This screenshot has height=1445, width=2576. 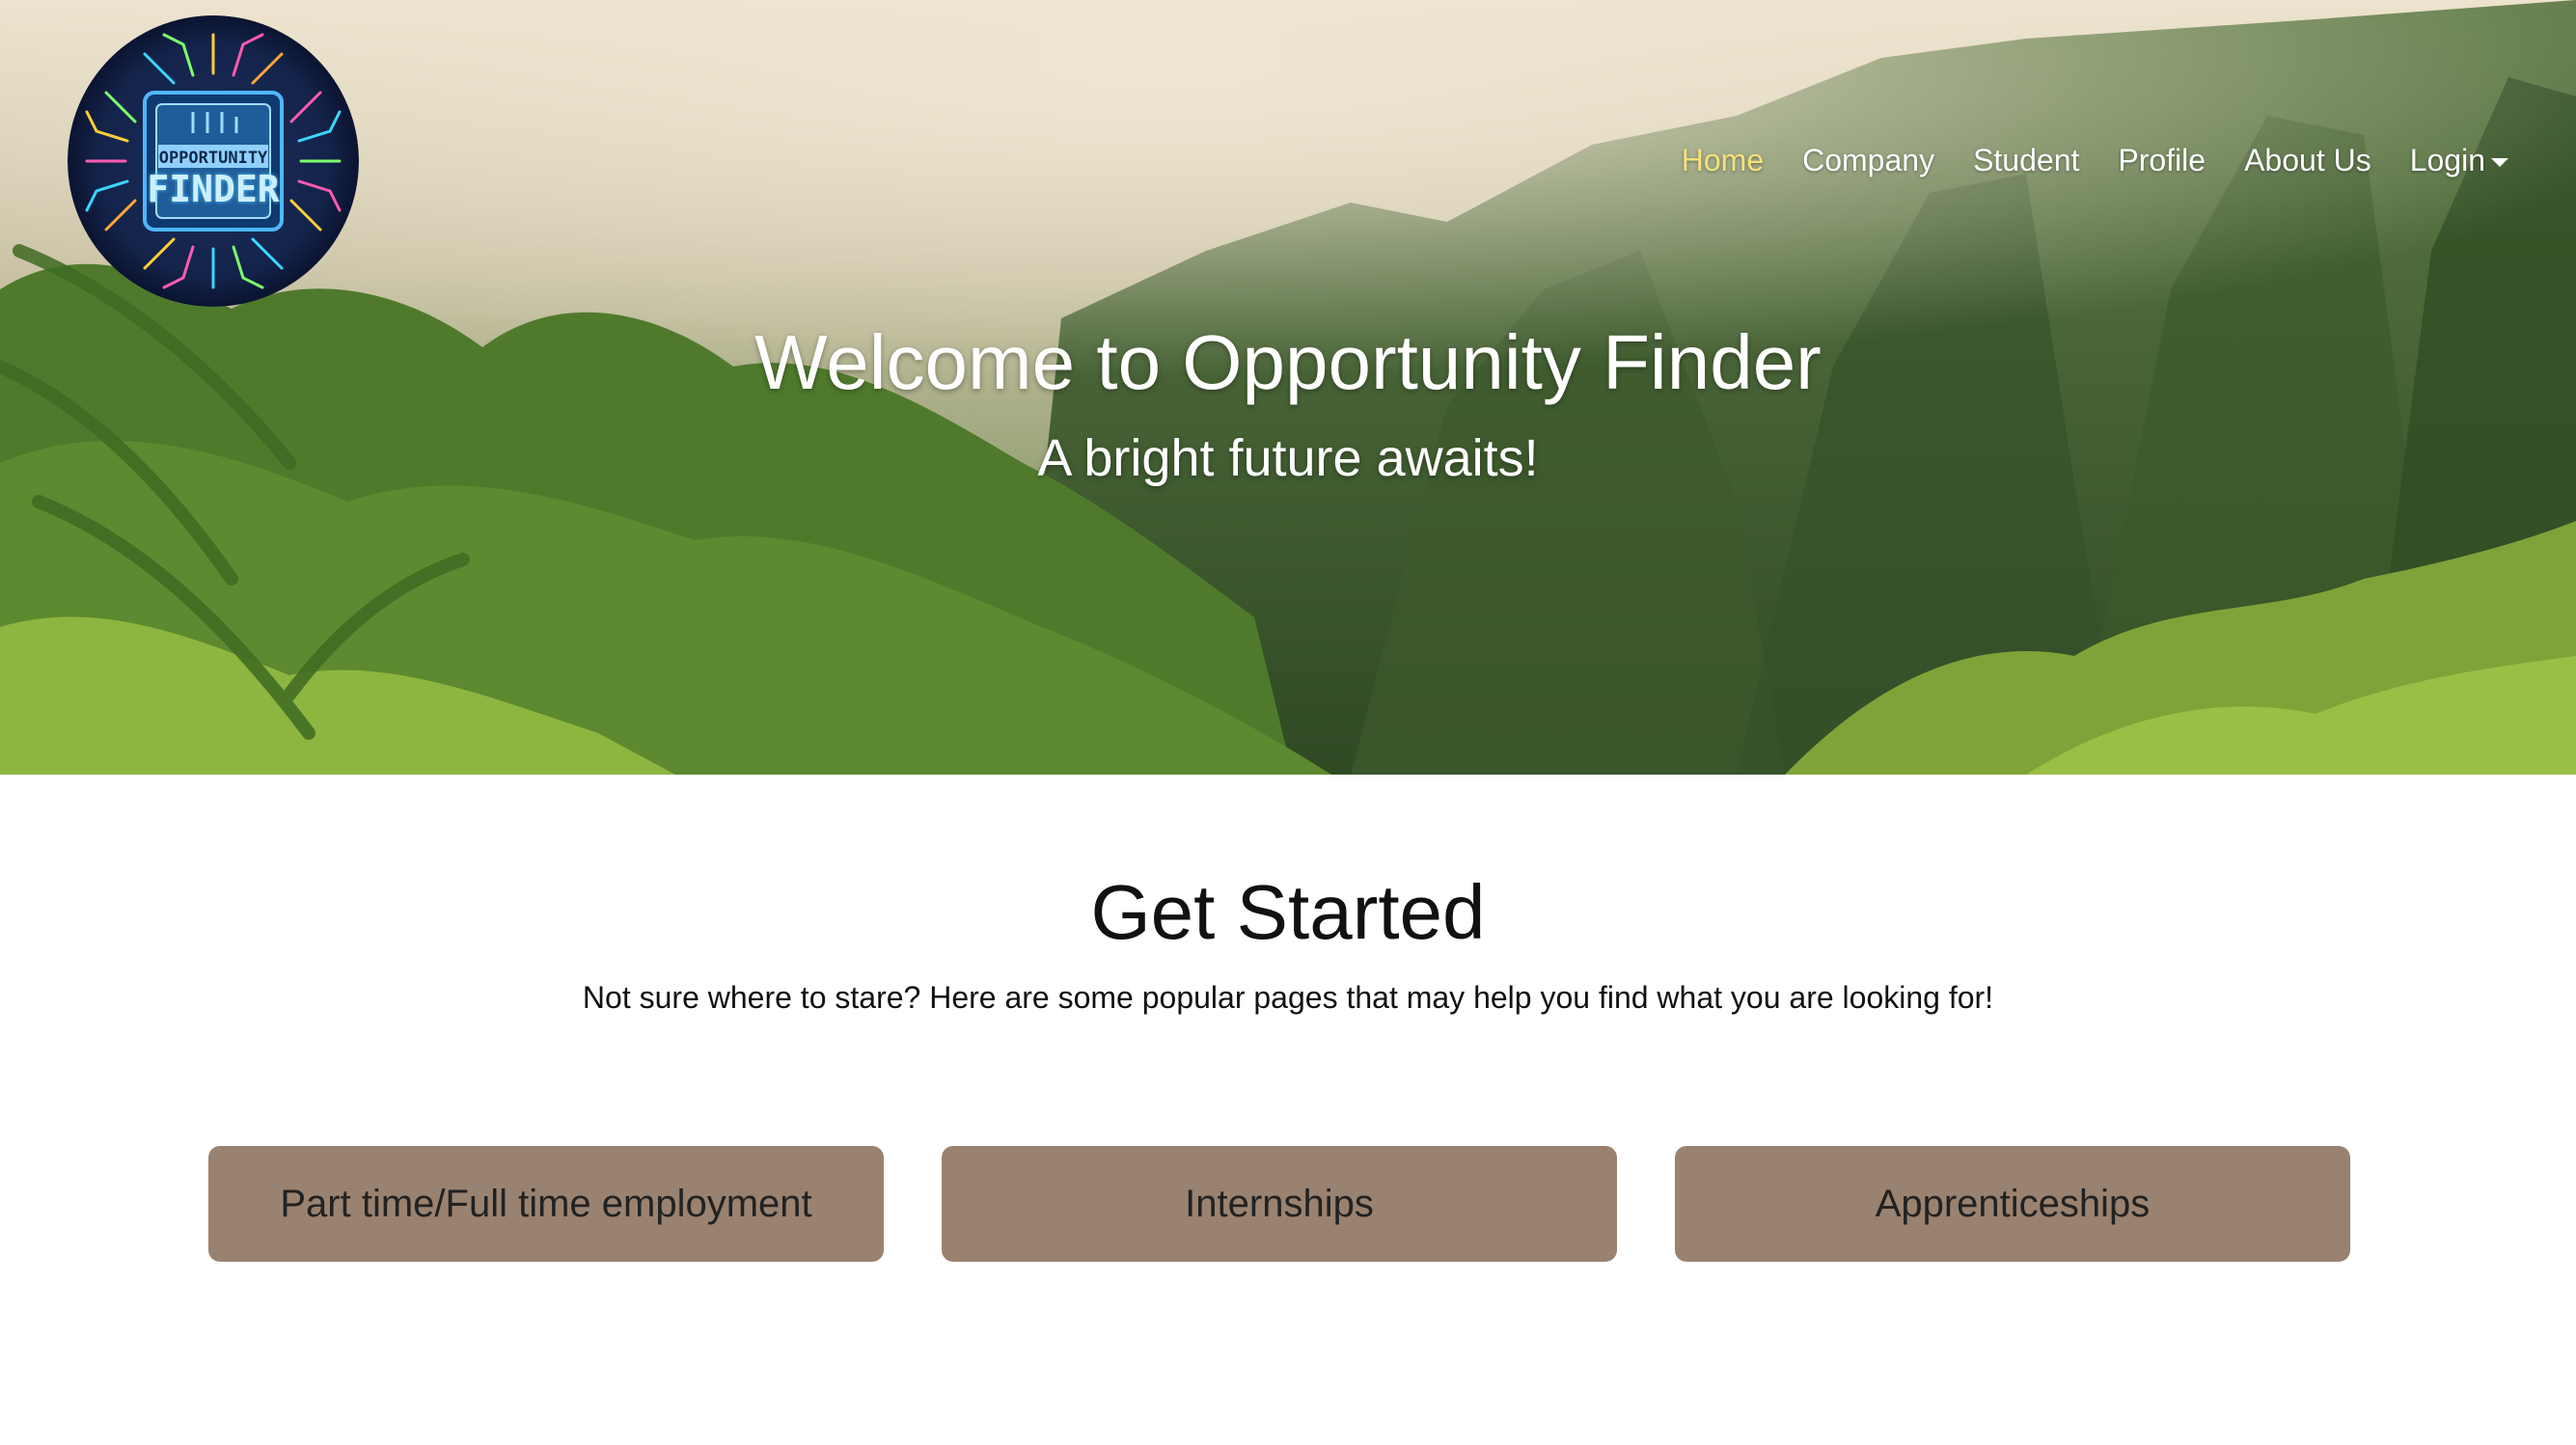 What do you see at coordinates (214, 189) in the screenshot?
I see `logo-text-bottom: FINDER` at bounding box center [214, 189].